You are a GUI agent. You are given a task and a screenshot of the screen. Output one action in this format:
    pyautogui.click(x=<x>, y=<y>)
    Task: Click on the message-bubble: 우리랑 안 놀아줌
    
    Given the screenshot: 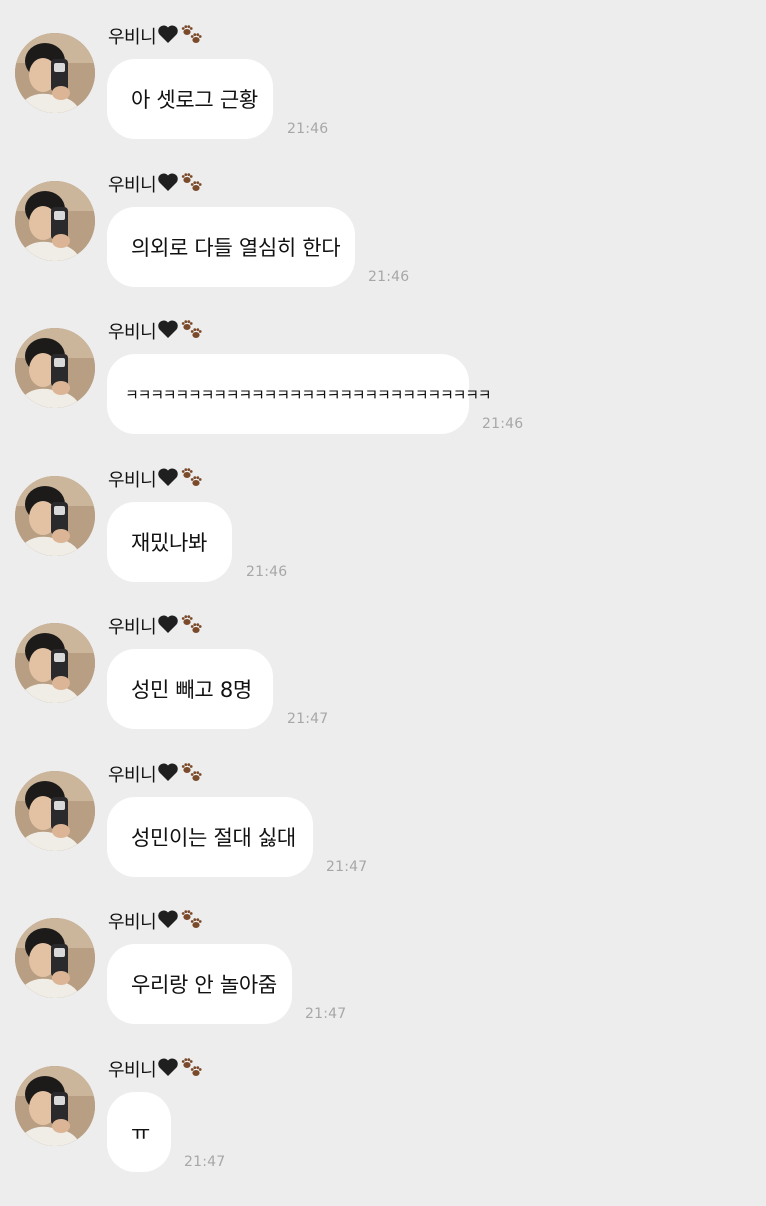 What is the action you would take?
    pyautogui.click(x=199, y=984)
    